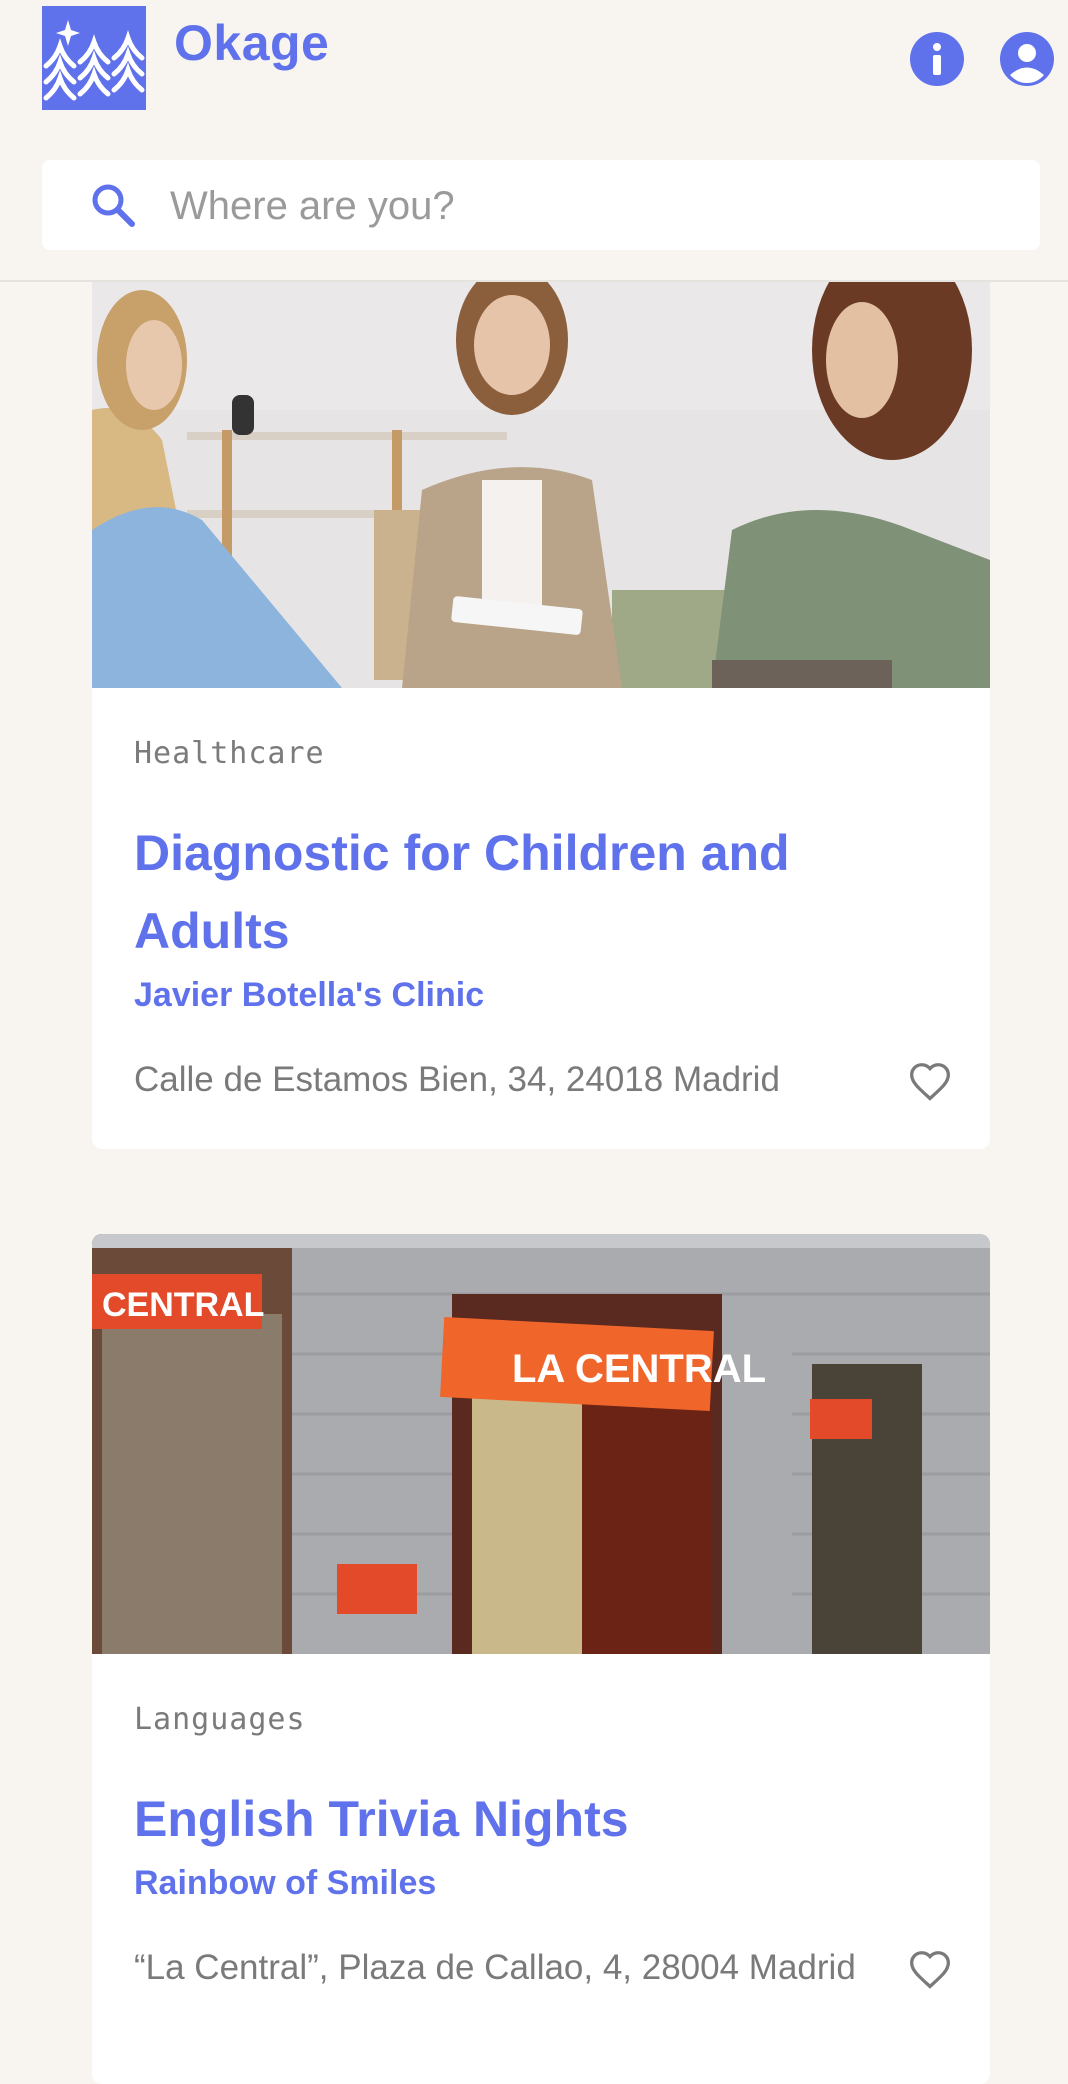 This screenshot has height=2084, width=1068. What do you see at coordinates (183, 1305) in the screenshot?
I see `svg-text: CENTRAL` at bounding box center [183, 1305].